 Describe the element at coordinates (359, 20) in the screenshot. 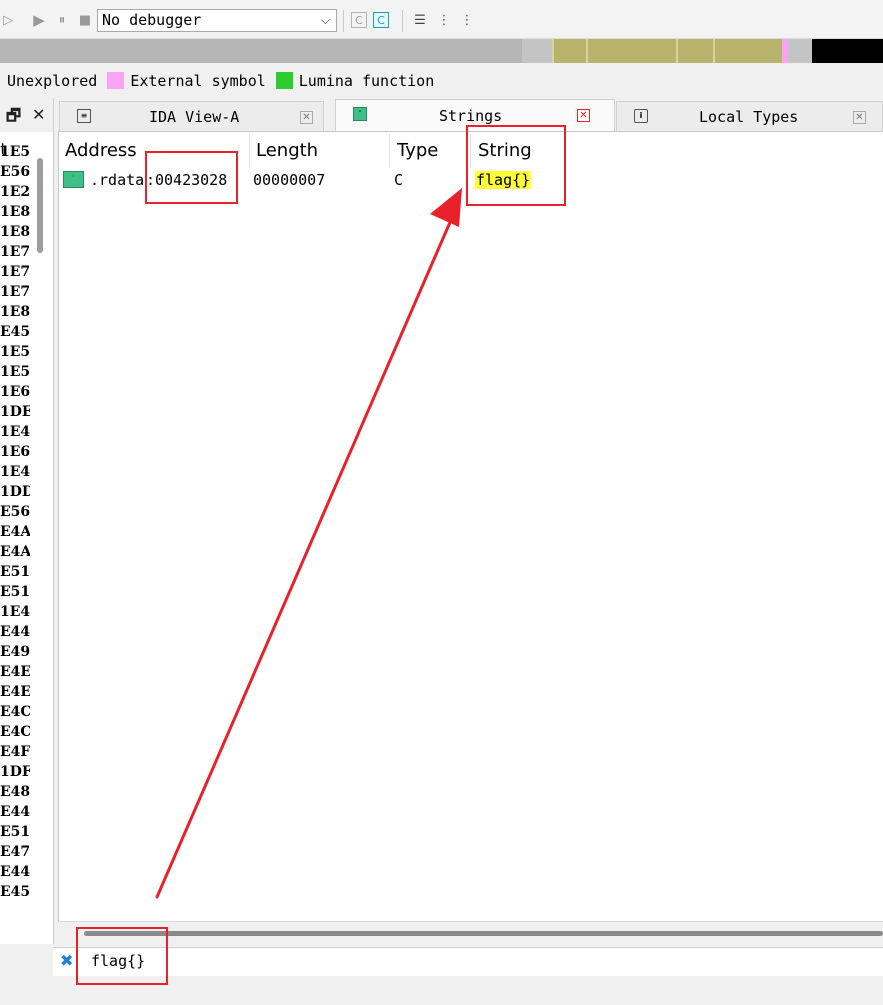

I see `decompile-icon: C` at that location.